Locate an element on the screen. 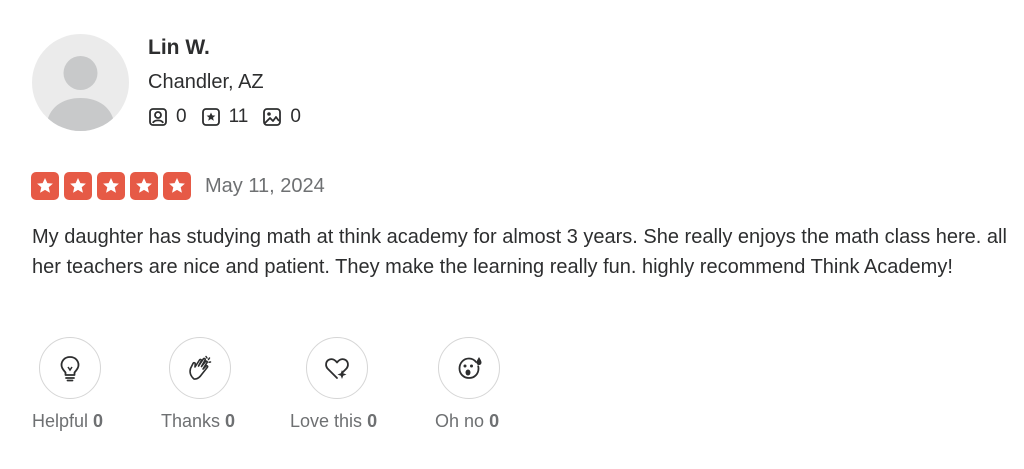  reaction-oh-no: Oh no 0 is located at coordinates (467, 384).